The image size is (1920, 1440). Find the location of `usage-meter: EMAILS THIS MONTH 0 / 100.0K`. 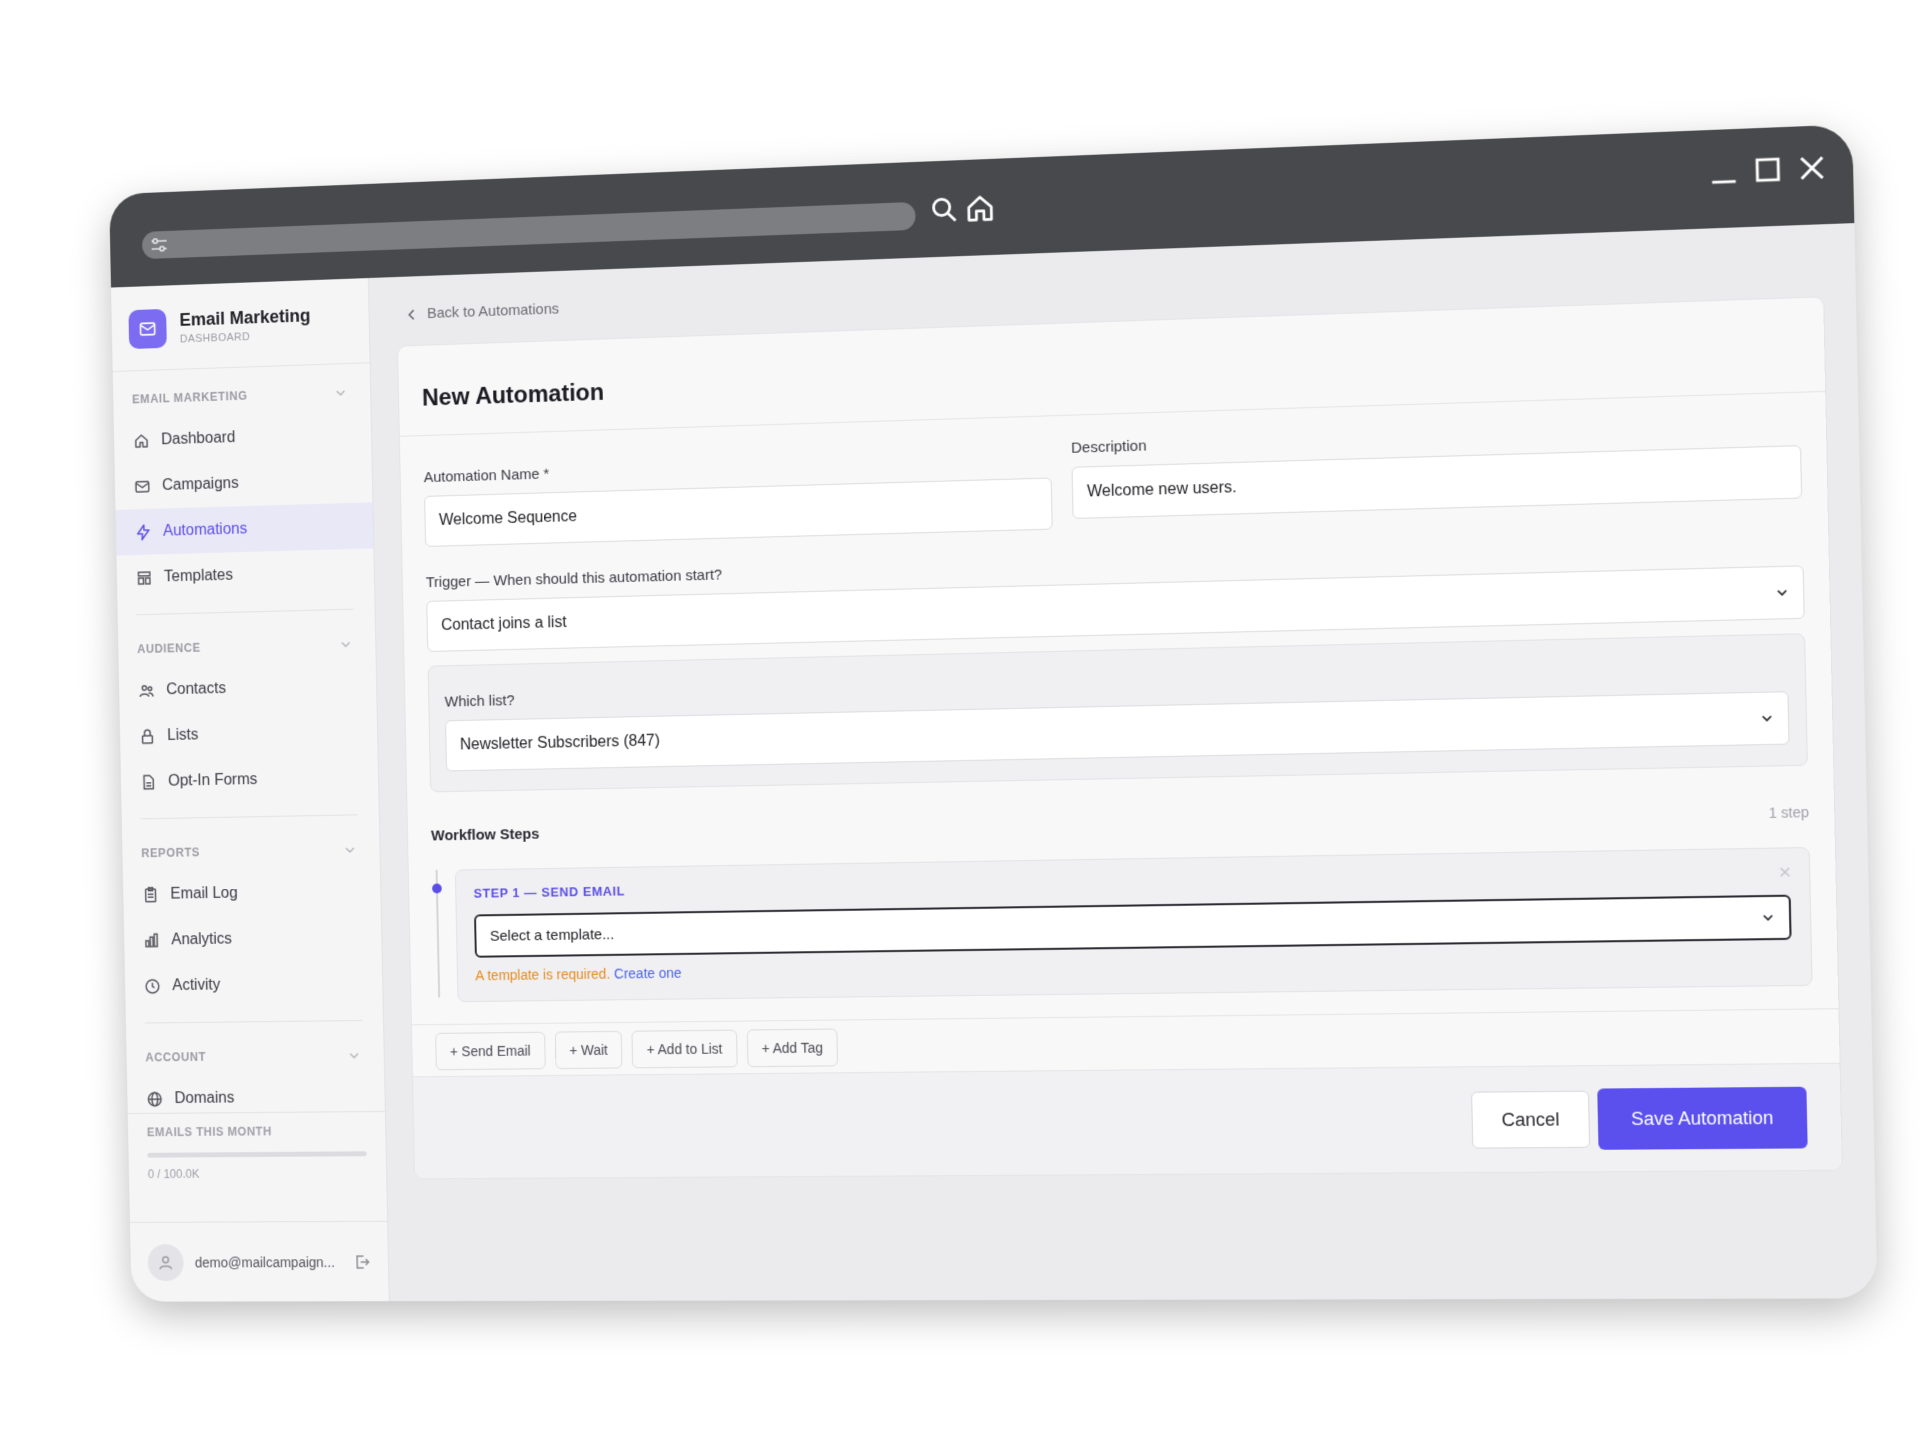

usage-meter: EMAILS THIS MONTH 0 / 100.0K is located at coordinates (257, 1146).